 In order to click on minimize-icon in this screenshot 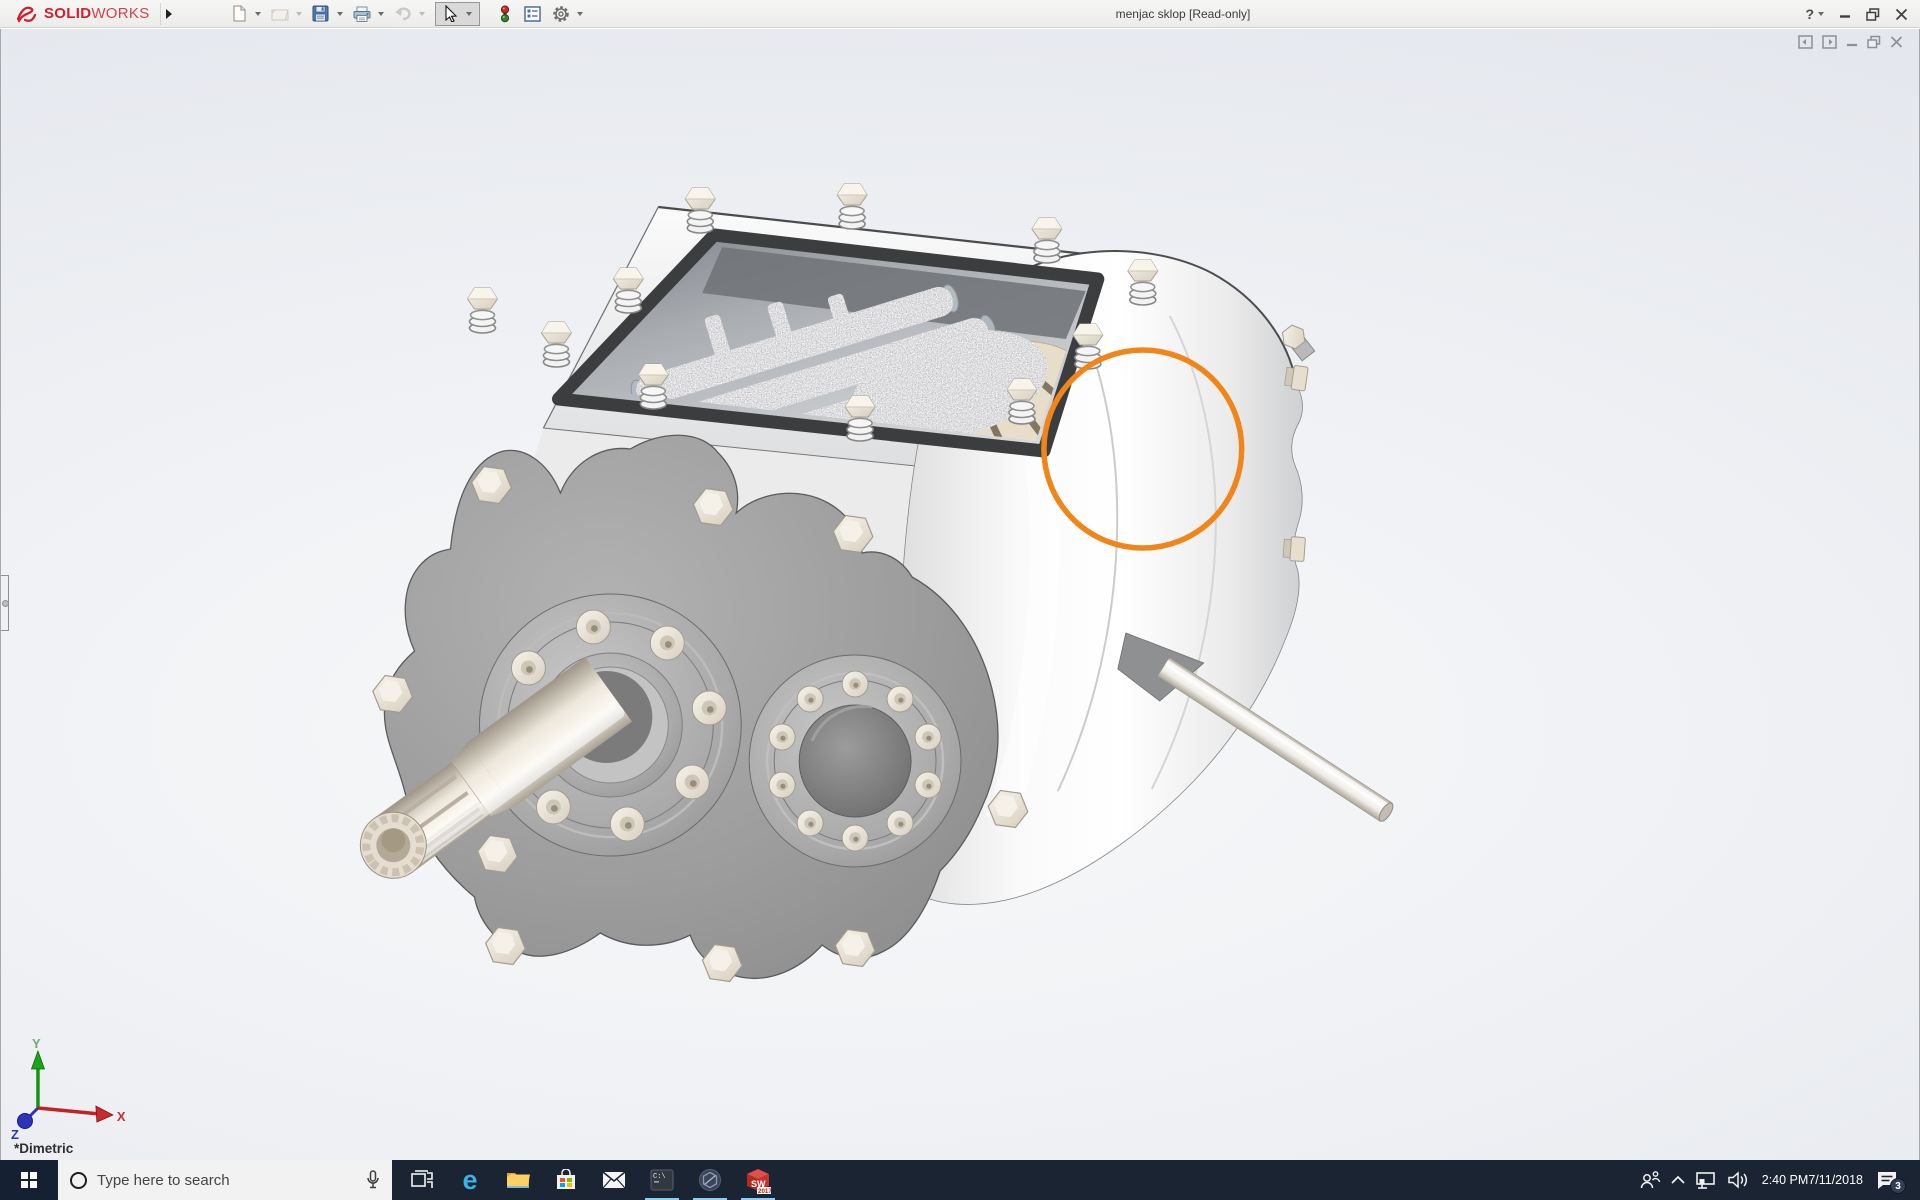, I will do `click(1845, 16)`.